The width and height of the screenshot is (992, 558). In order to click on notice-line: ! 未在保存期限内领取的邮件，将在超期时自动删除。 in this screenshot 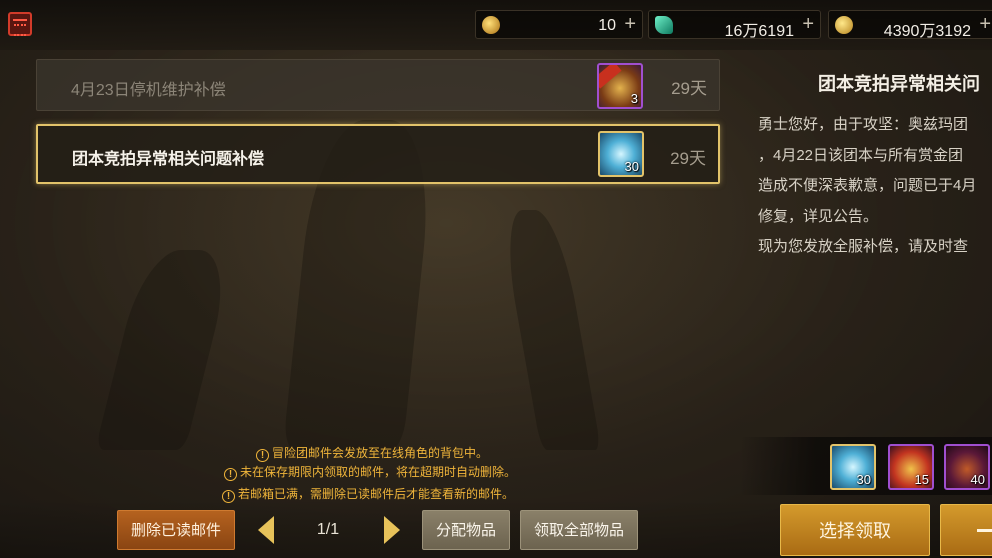, I will do `click(370, 472)`.